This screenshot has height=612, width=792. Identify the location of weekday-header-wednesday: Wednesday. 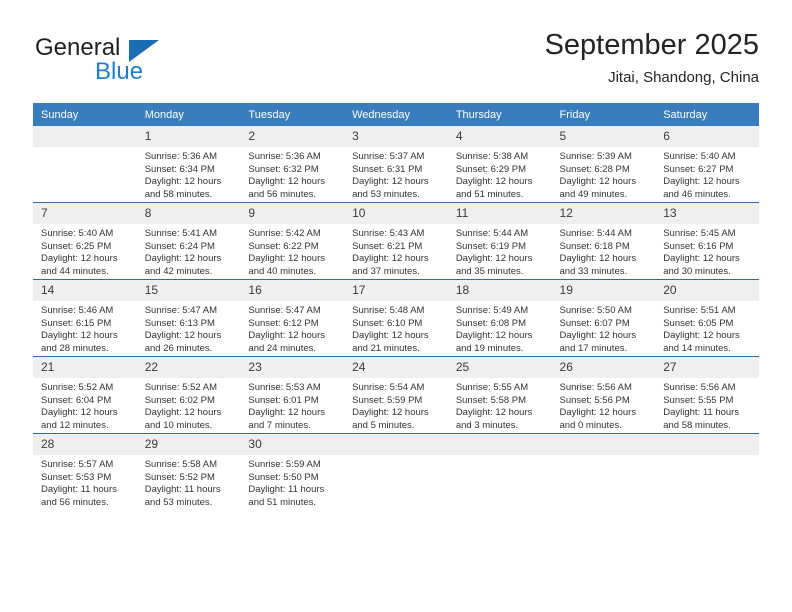
(396, 114).